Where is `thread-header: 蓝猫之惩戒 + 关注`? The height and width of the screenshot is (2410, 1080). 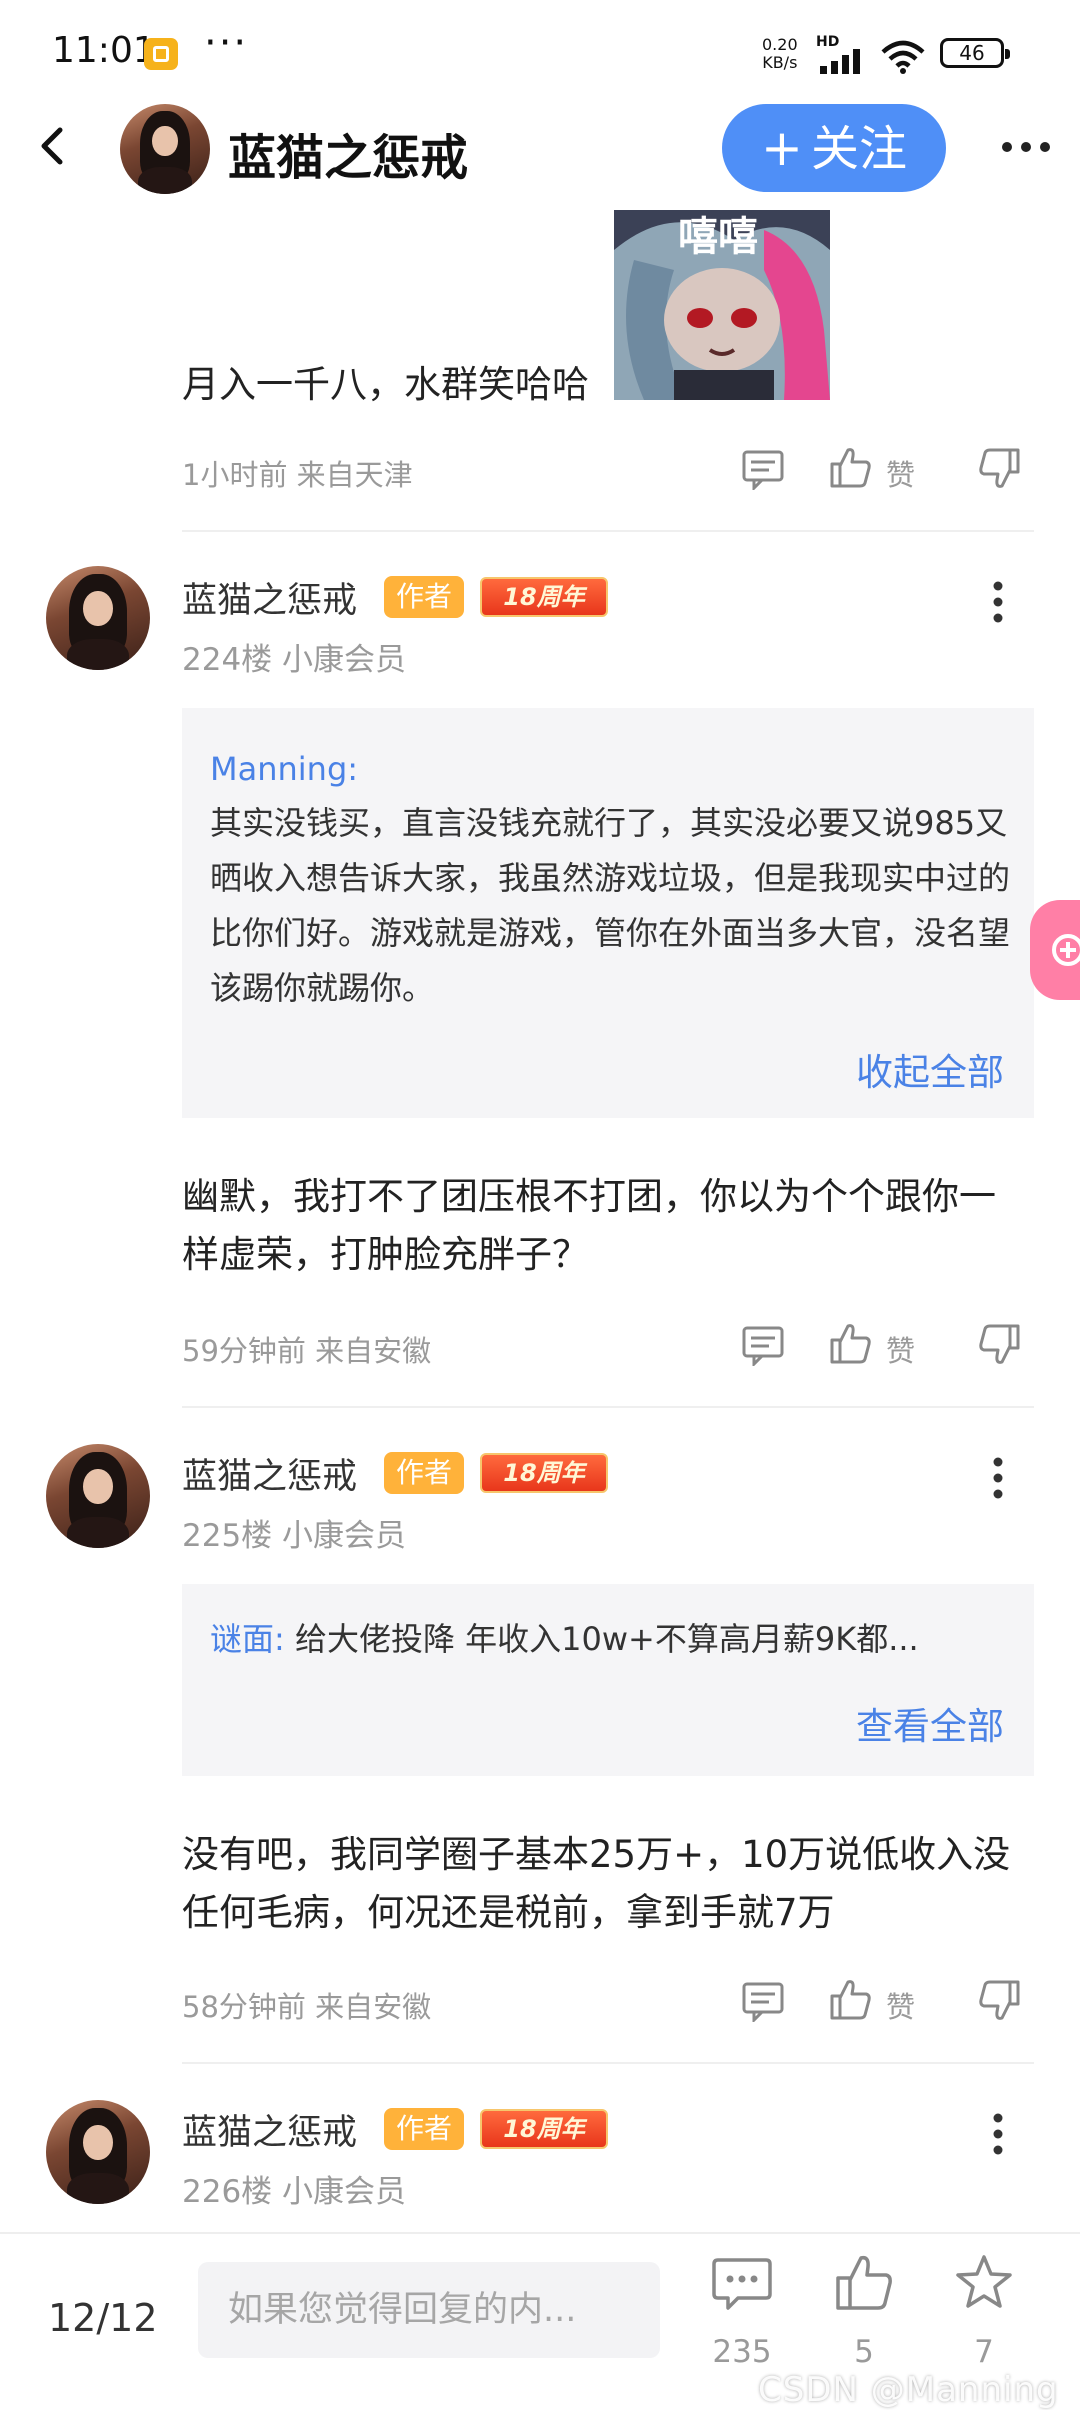
thread-header: 蓝猫之惩戒 + 关注 is located at coordinates (540, 148).